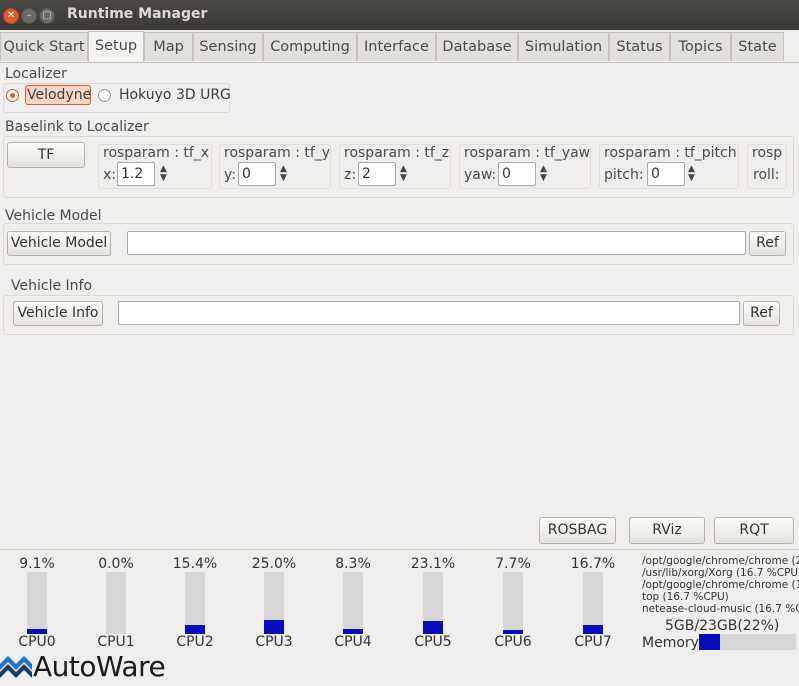 The height and width of the screenshot is (686, 799). Describe the element at coordinates (527, 153) in the screenshot. I see `tf-yaw-header: rosparam : tf_yaw` at that location.